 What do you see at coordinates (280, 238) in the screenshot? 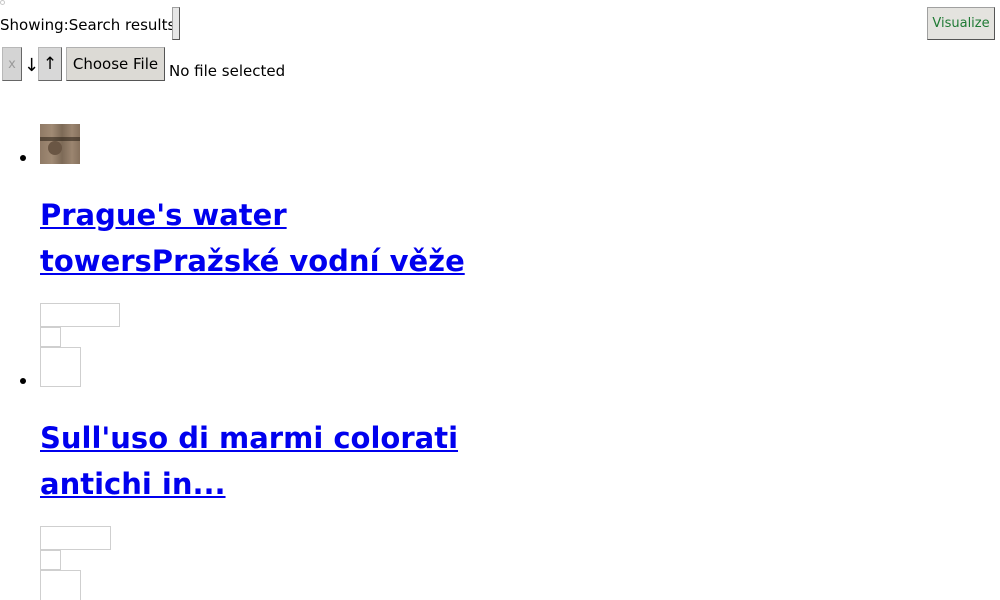
I see `result-title-link: Prague's water towersPražské vodní věže` at bounding box center [280, 238].